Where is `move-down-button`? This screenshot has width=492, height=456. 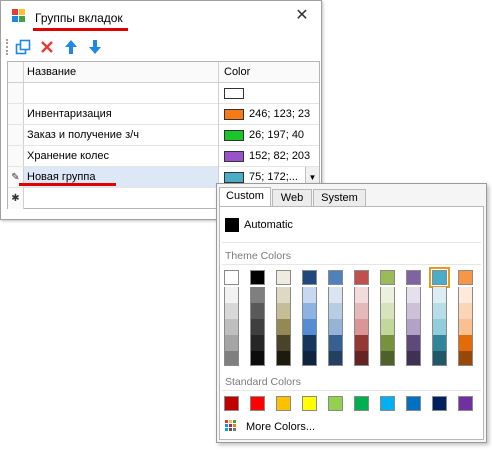
move-down-button is located at coordinates (95, 47).